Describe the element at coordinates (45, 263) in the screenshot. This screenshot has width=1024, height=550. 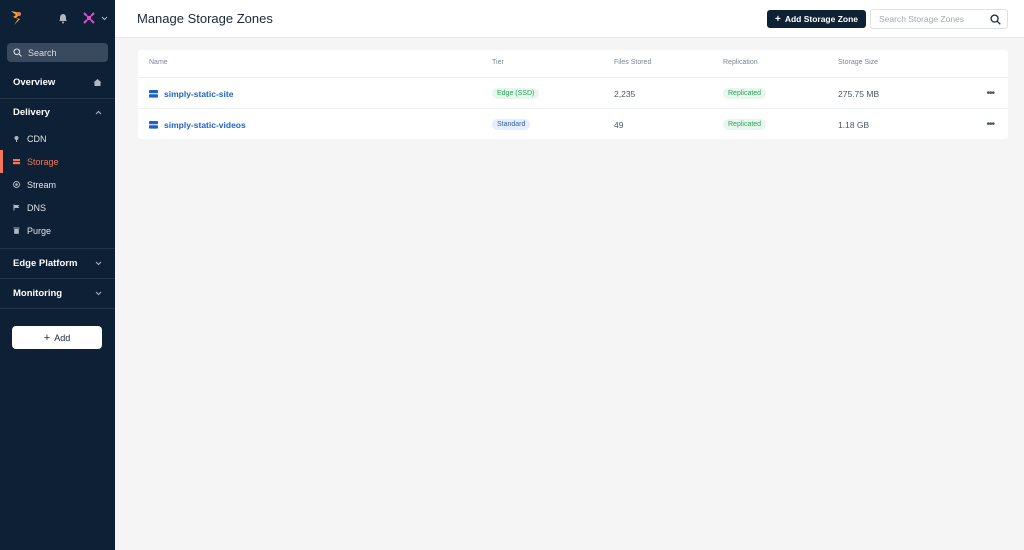
I see `edge-platform-label: Edge Platform` at that location.